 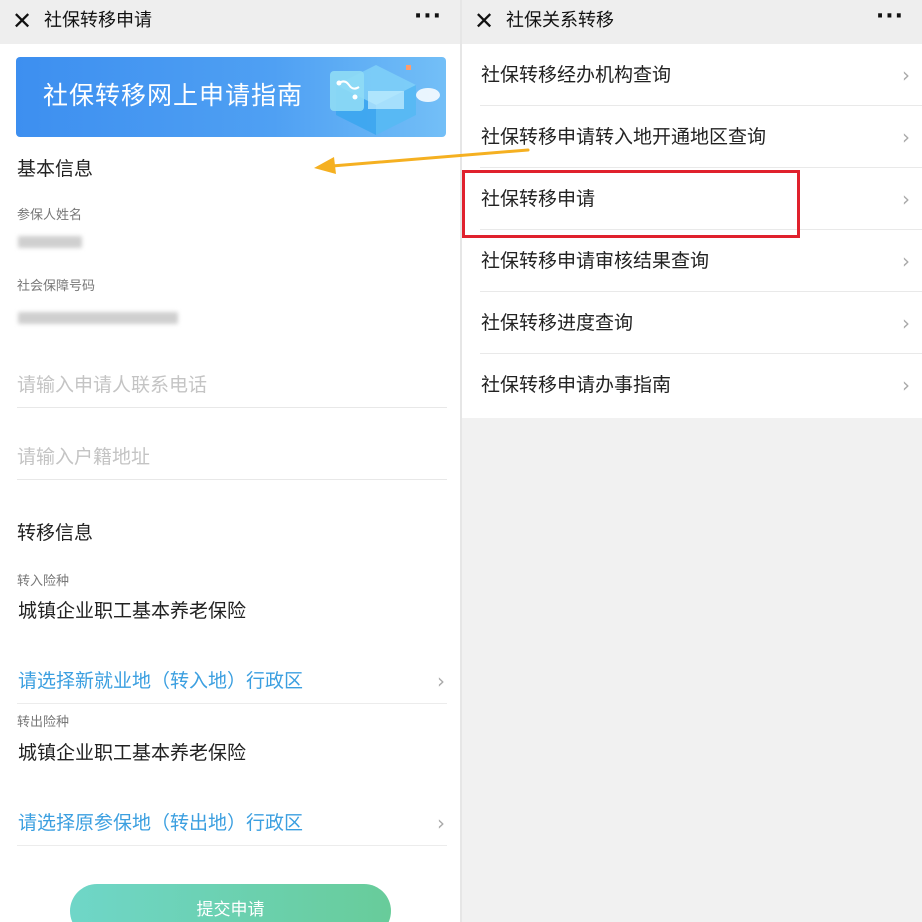 What do you see at coordinates (692, 22) in the screenshot?
I see `right-titlebar: ✕ 社保关系转移 ···` at bounding box center [692, 22].